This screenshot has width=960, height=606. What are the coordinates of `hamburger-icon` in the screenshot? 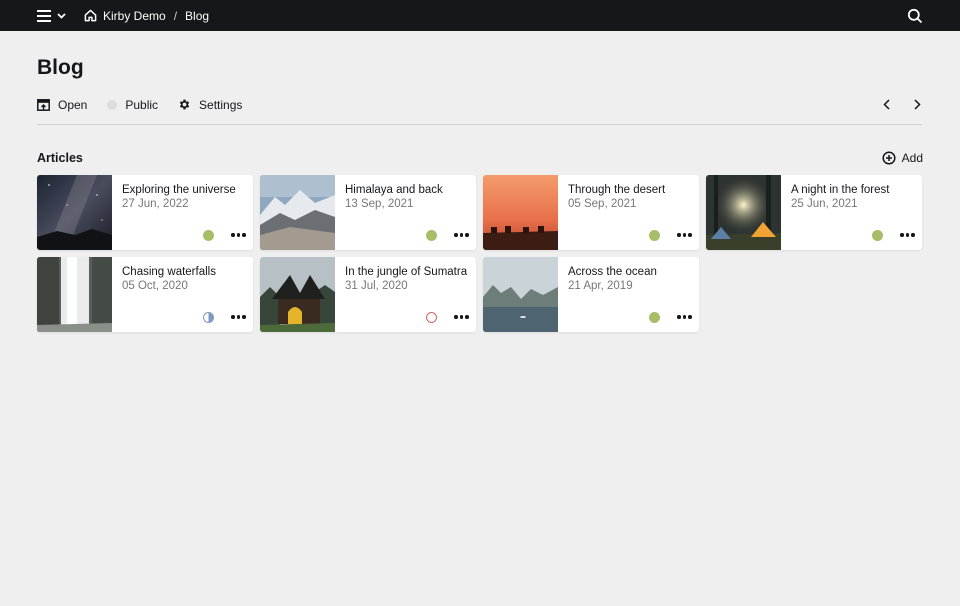 It's located at (44, 16).